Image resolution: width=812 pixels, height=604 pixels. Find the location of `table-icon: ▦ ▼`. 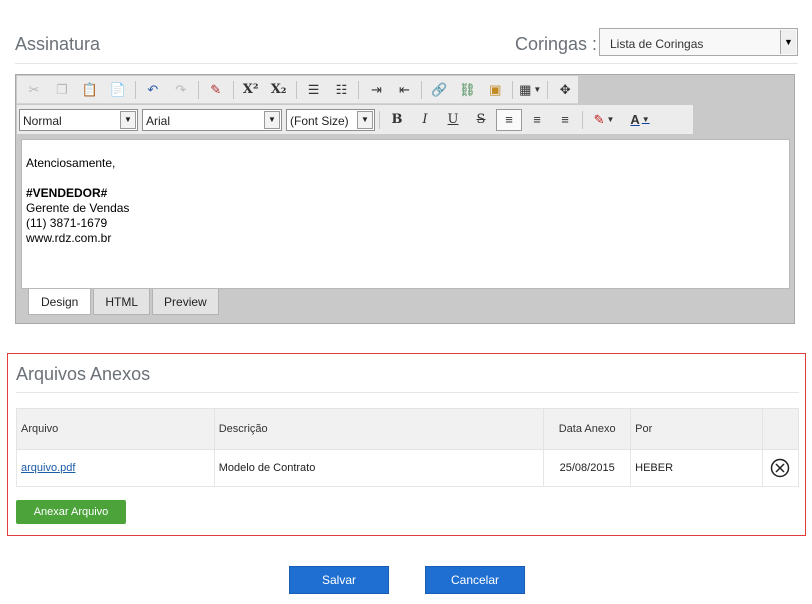

table-icon: ▦ ▼ is located at coordinates (530, 90).